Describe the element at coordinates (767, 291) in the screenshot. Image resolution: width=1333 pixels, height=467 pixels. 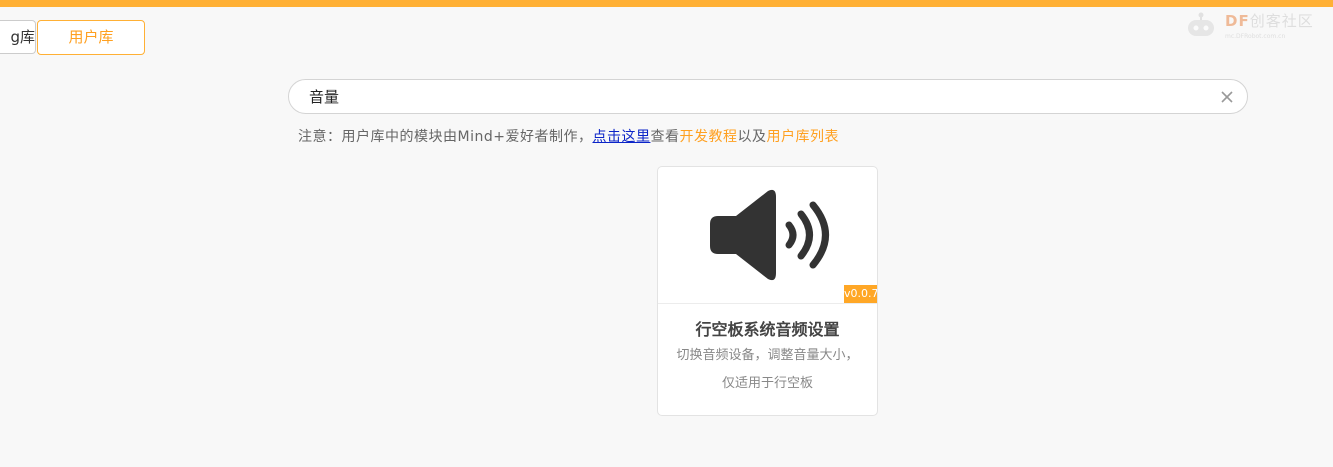
I see `library-card: v0.0.7 行空板系统音频设置 切换音频设备，调整音量大小， 仅适用于行空板` at that location.